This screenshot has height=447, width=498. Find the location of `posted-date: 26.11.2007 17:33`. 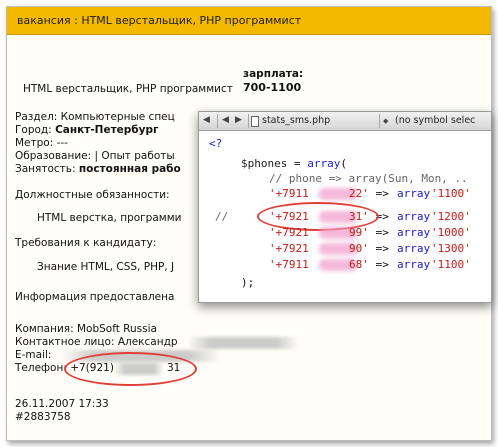

posted-date: 26.11.2007 17:33 is located at coordinates (62, 404).